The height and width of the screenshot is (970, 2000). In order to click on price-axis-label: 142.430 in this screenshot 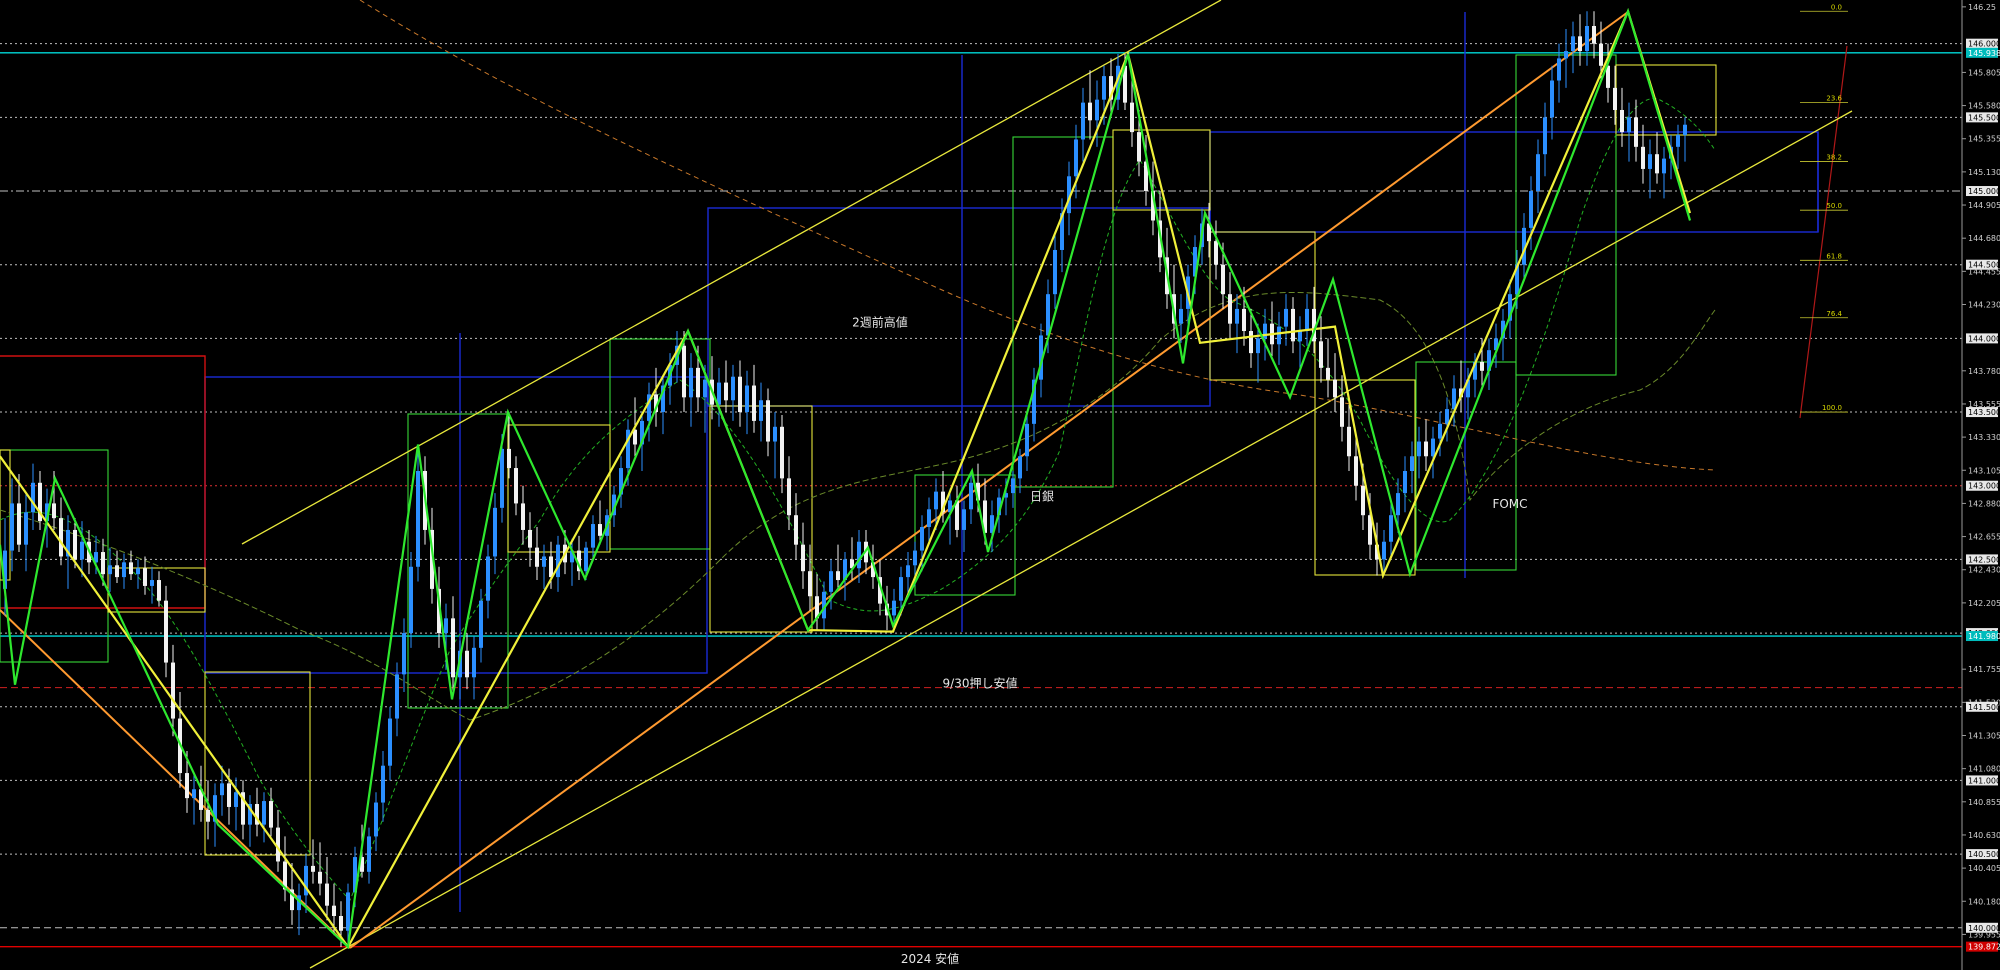, I will do `click(1984, 570)`.